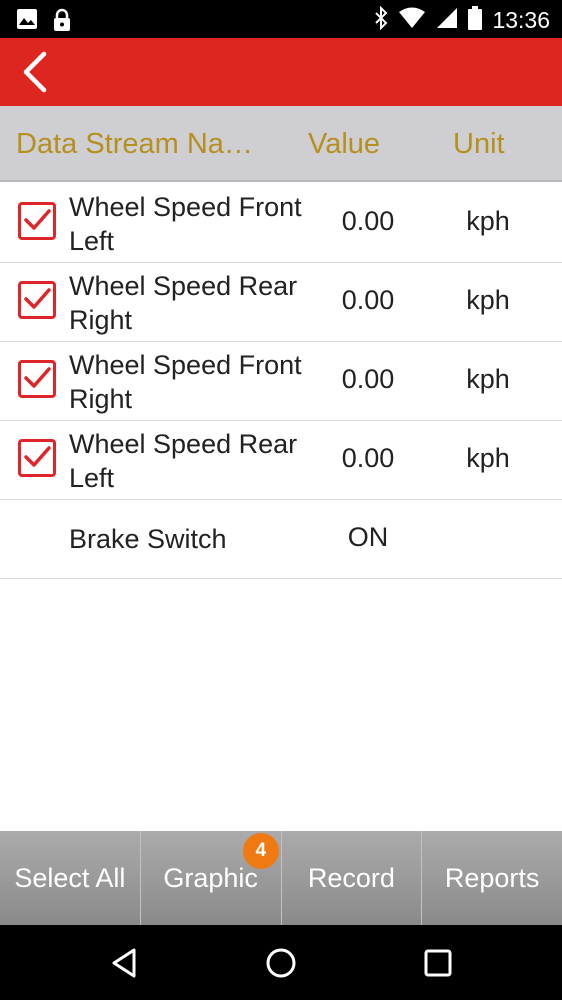 Image resolution: width=562 pixels, height=1000 pixels. Describe the element at coordinates (475, 20) in the screenshot. I see `battery-icon` at that location.